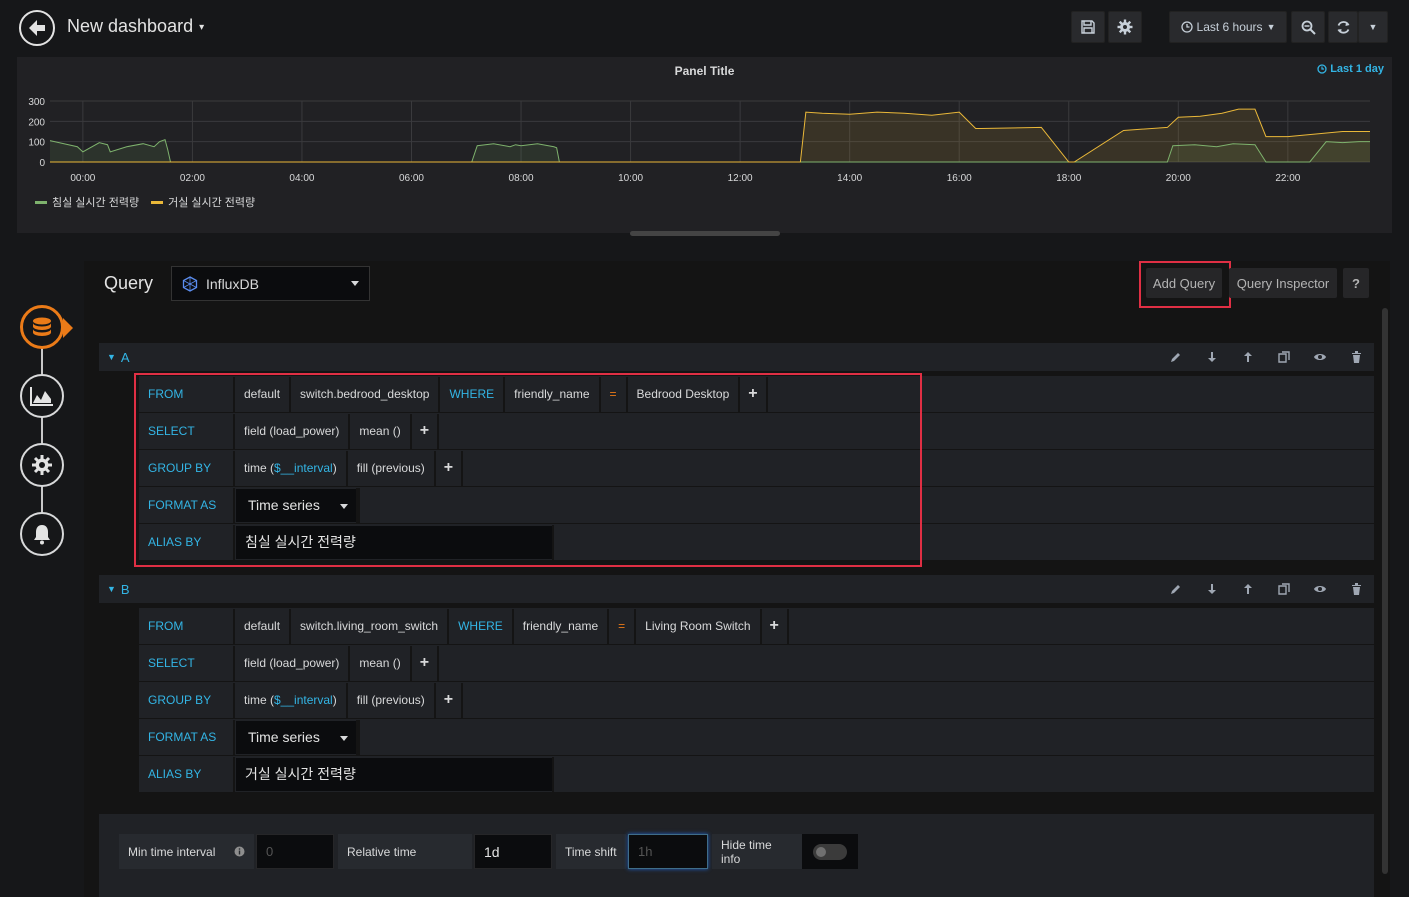 The width and height of the screenshot is (1409, 897). What do you see at coordinates (295, 851) in the screenshot?
I see `min-interval-input: 0` at bounding box center [295, 851].